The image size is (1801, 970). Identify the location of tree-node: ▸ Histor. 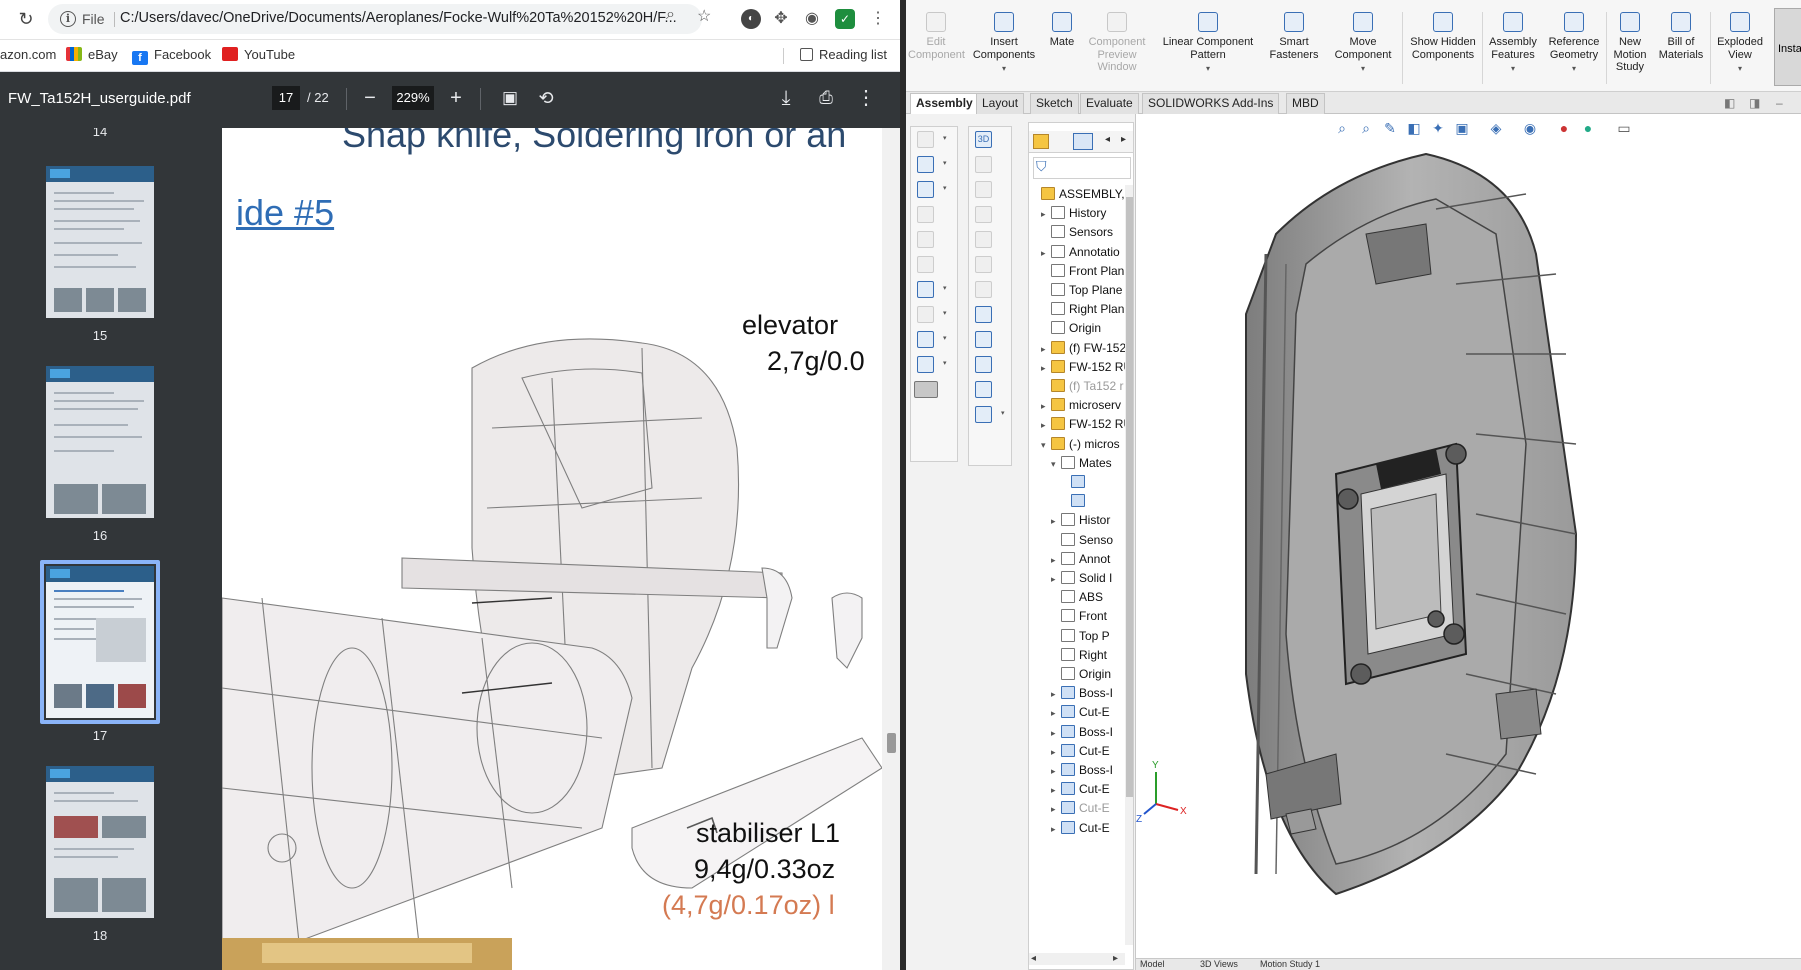
(1080, 520).